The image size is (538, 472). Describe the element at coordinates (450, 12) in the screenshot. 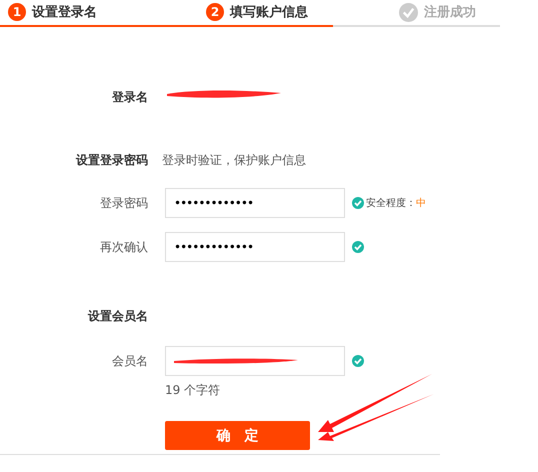

I see `step-label: 注册成功` at that location.